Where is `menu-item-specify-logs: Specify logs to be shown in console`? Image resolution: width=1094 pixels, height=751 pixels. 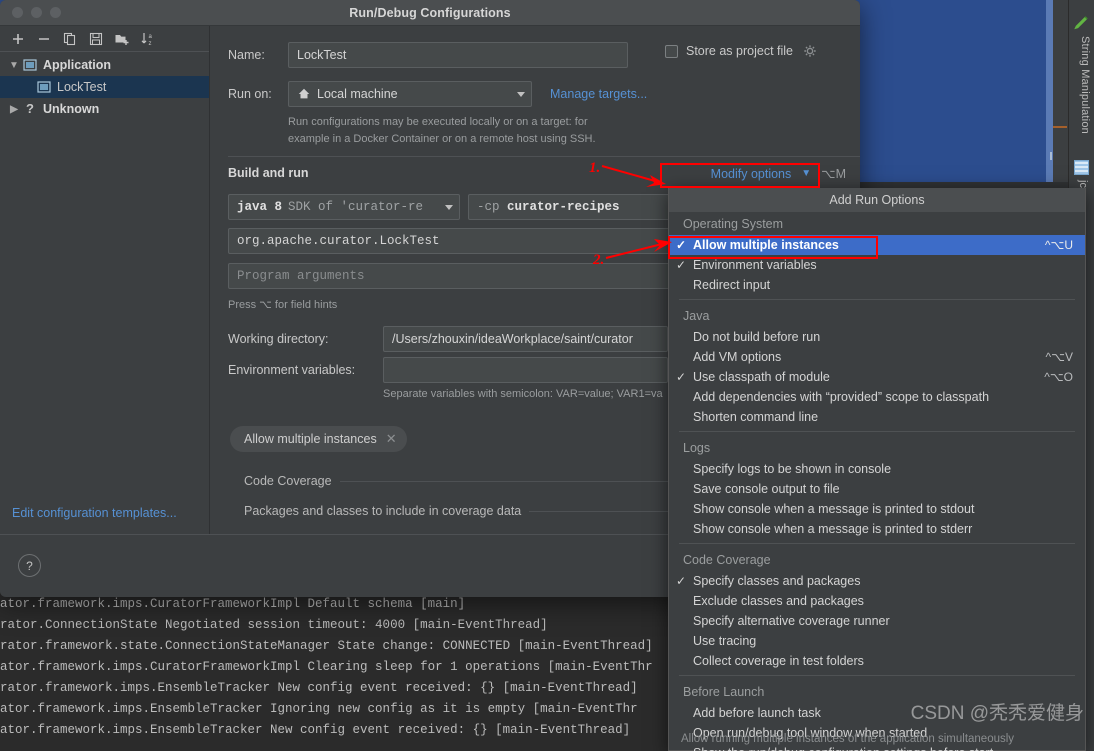 menu-item-specify-logs: Specify logs to be shown in console is located at coordinates (877, 469).